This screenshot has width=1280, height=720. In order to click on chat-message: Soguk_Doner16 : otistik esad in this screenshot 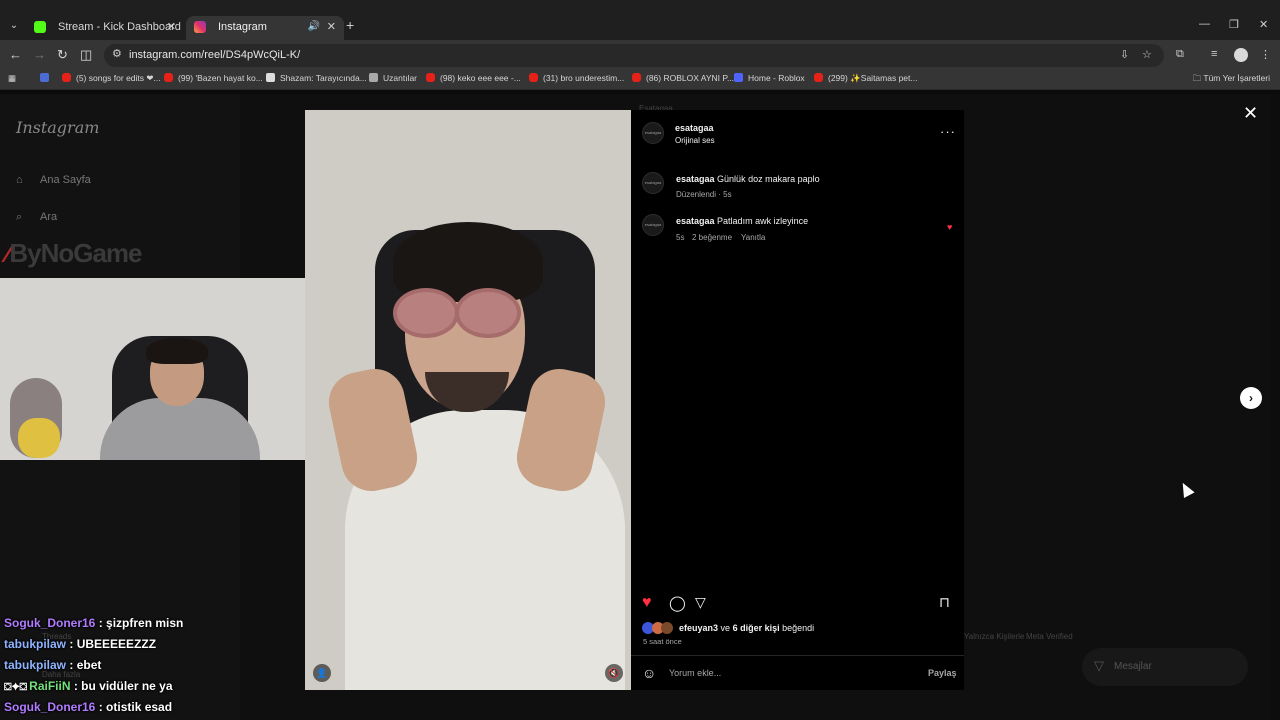, I will do `click(154, 710)`.